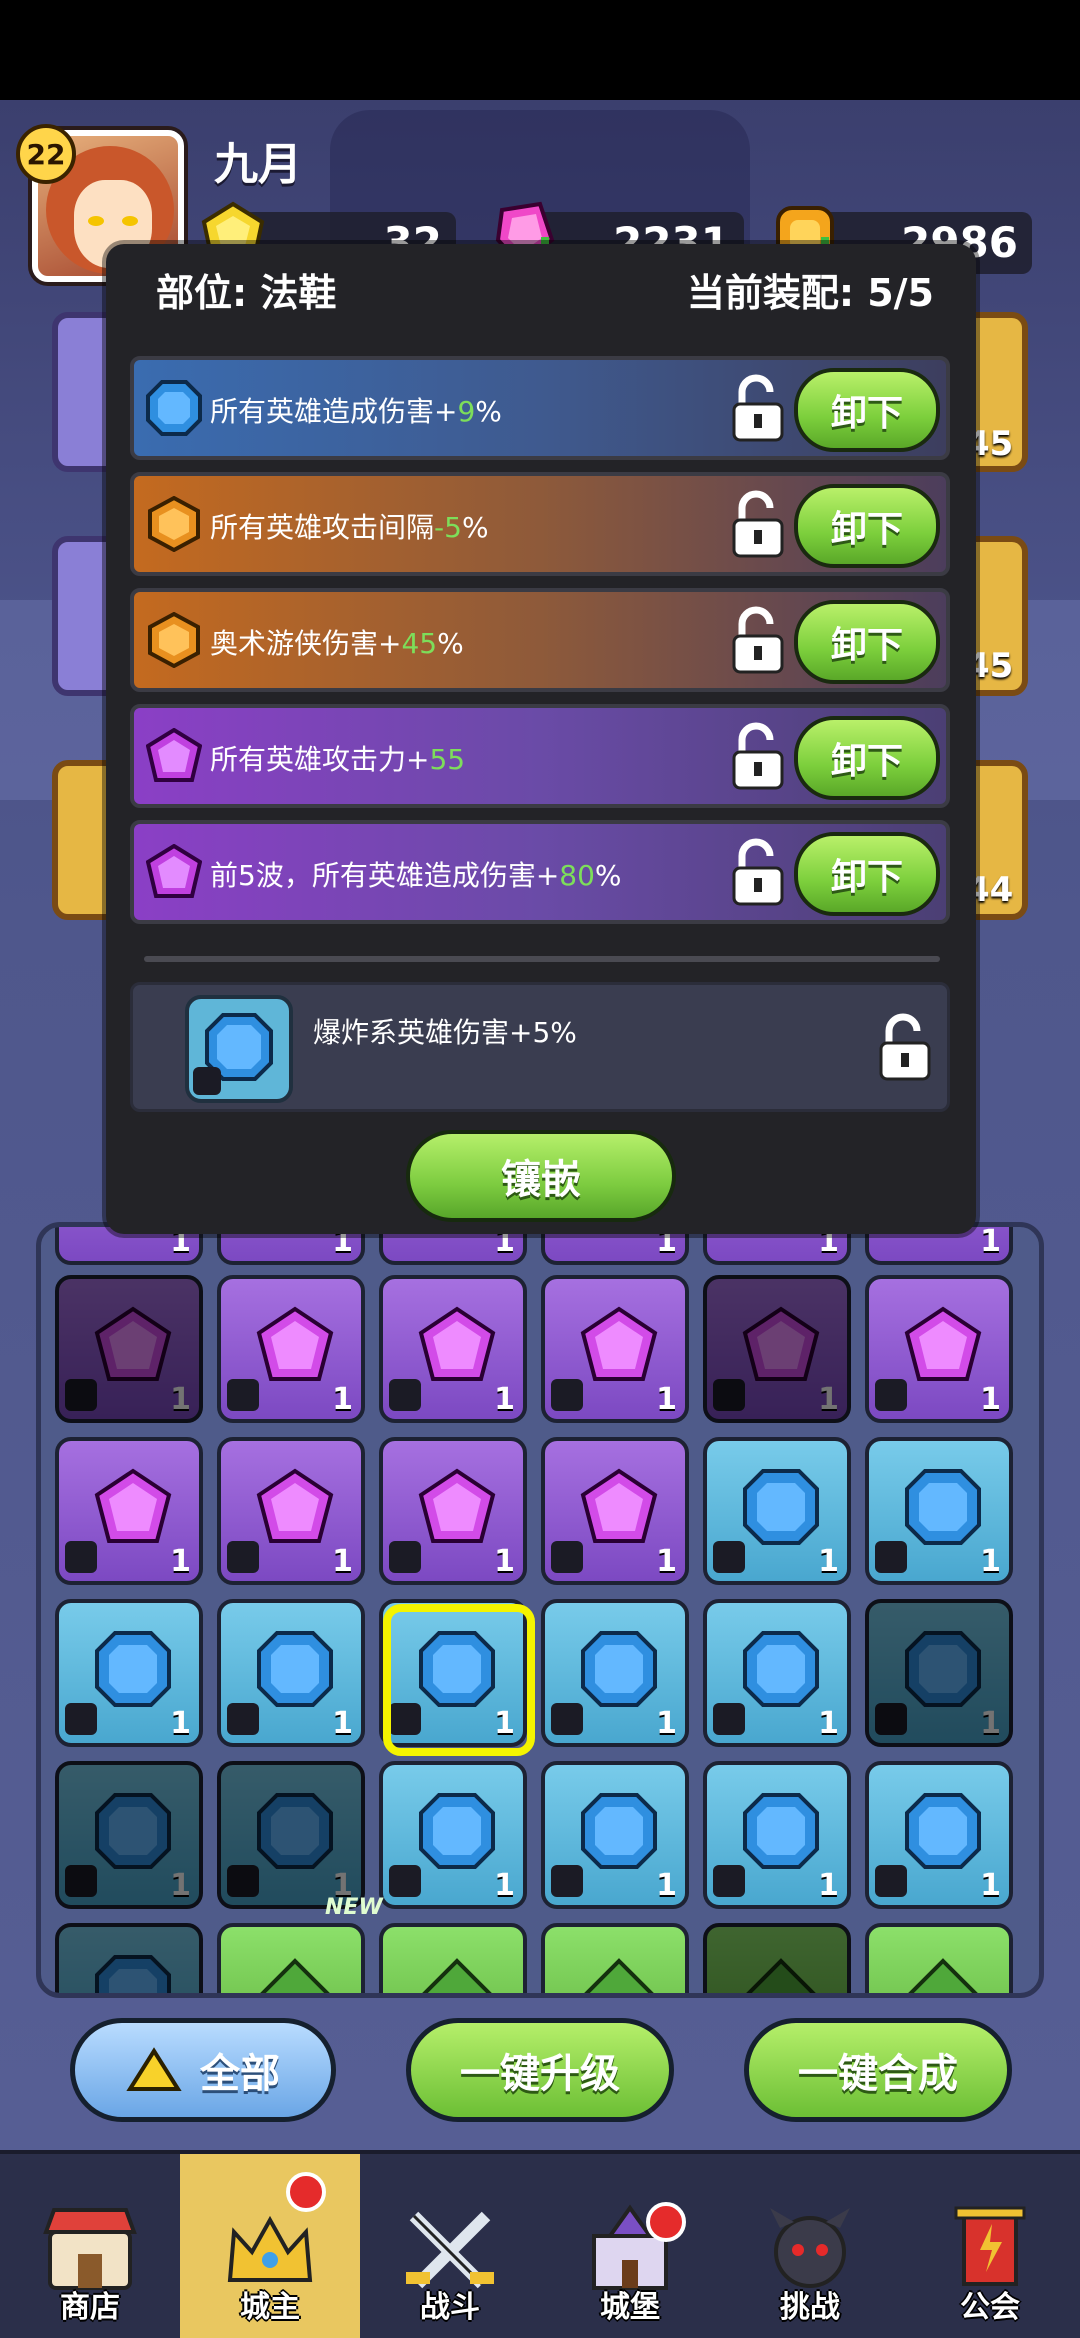 This screenshot has width=1080, height=2338. What do you see at coordinates (306, 2192) in the screenshot?
I see `notification-dot` at bounding box center [306, 2192].